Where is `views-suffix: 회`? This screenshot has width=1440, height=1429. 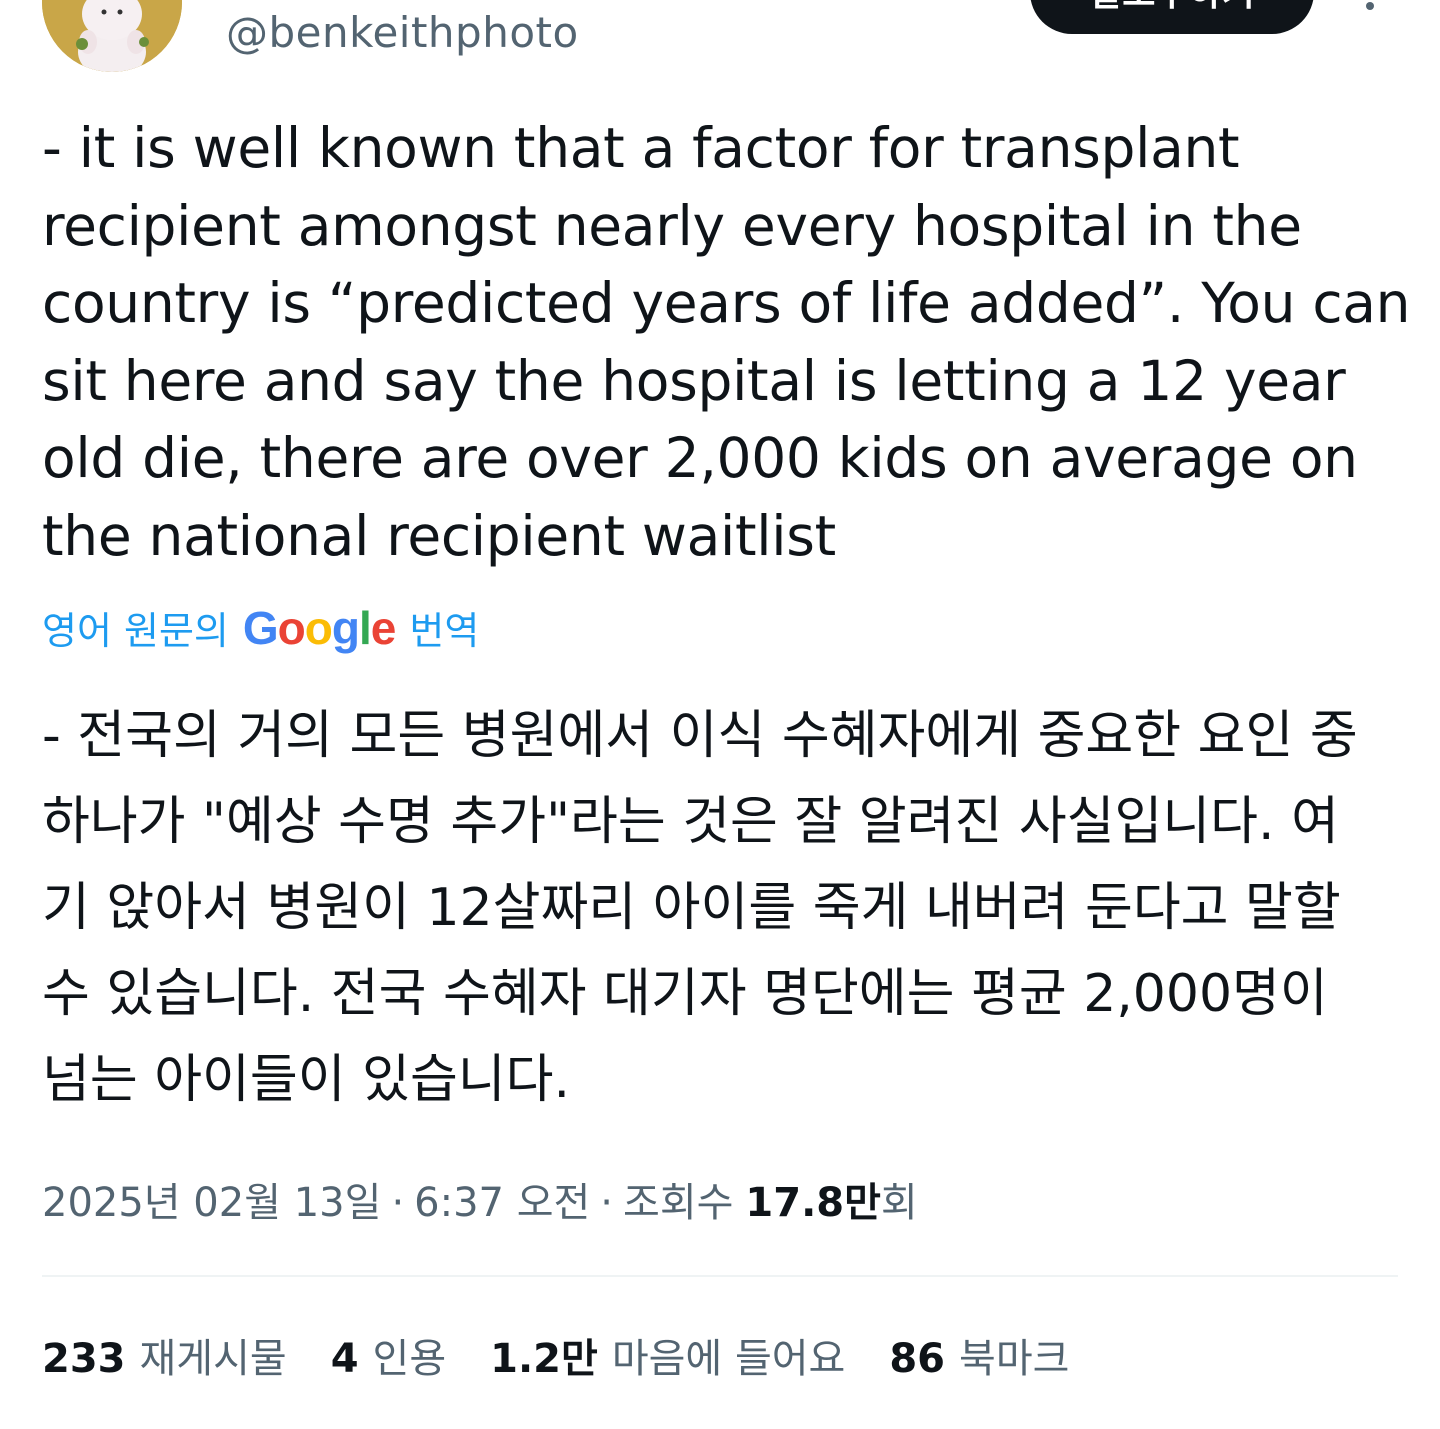 views-suffix: 회 is located at coordinates (899, 1203).